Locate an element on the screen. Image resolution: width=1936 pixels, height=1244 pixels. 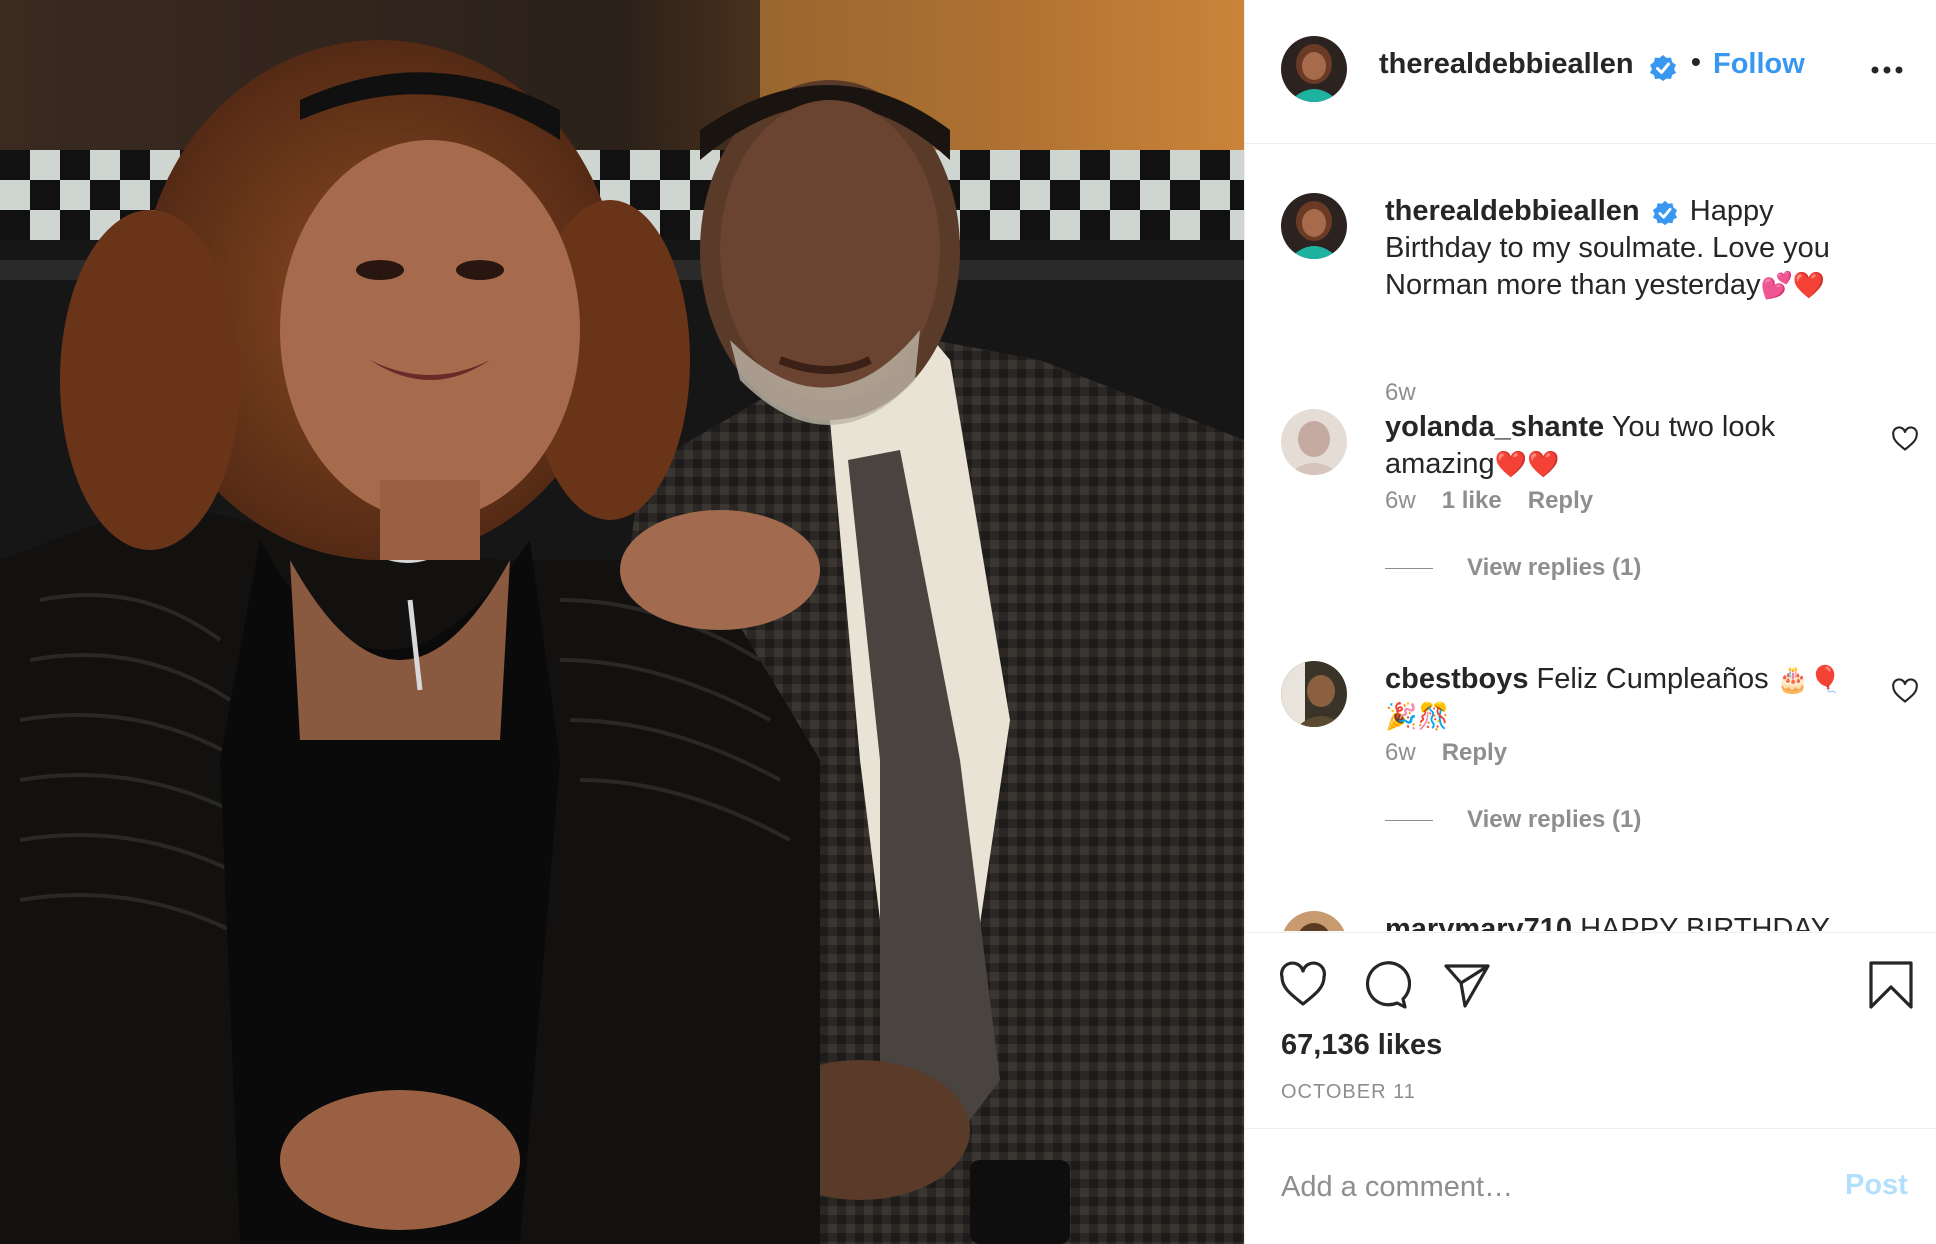
comment-likes: 1 like is located at coordinates (1472, 501).